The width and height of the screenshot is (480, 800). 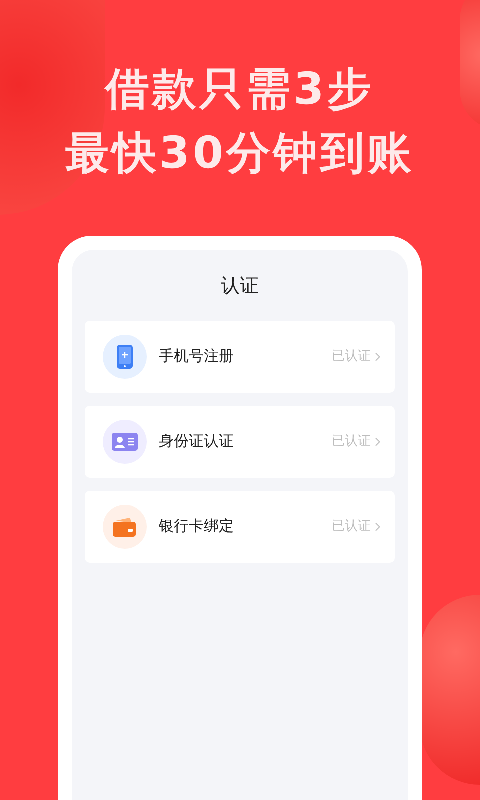 I want to click on item-label: 银行卡绑定, so click(x=197, y=527).